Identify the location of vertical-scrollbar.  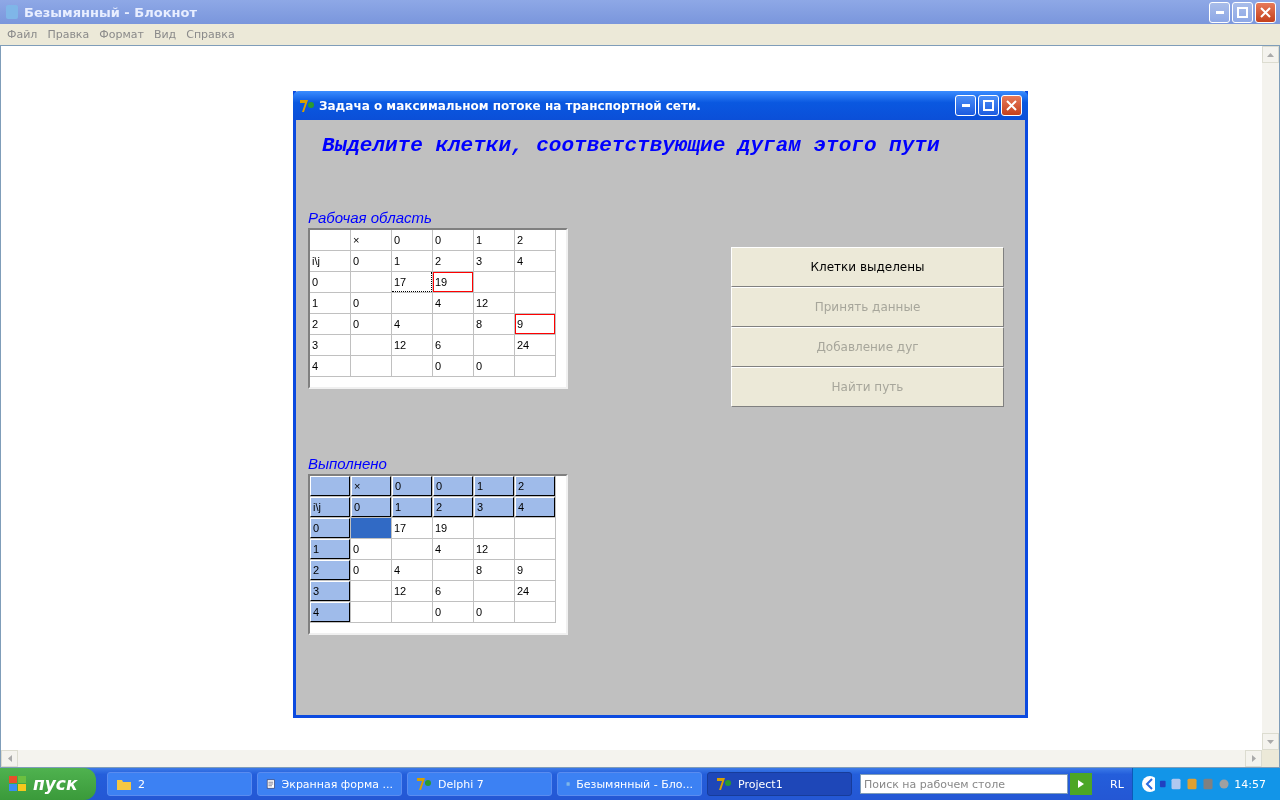
(1270, 398).